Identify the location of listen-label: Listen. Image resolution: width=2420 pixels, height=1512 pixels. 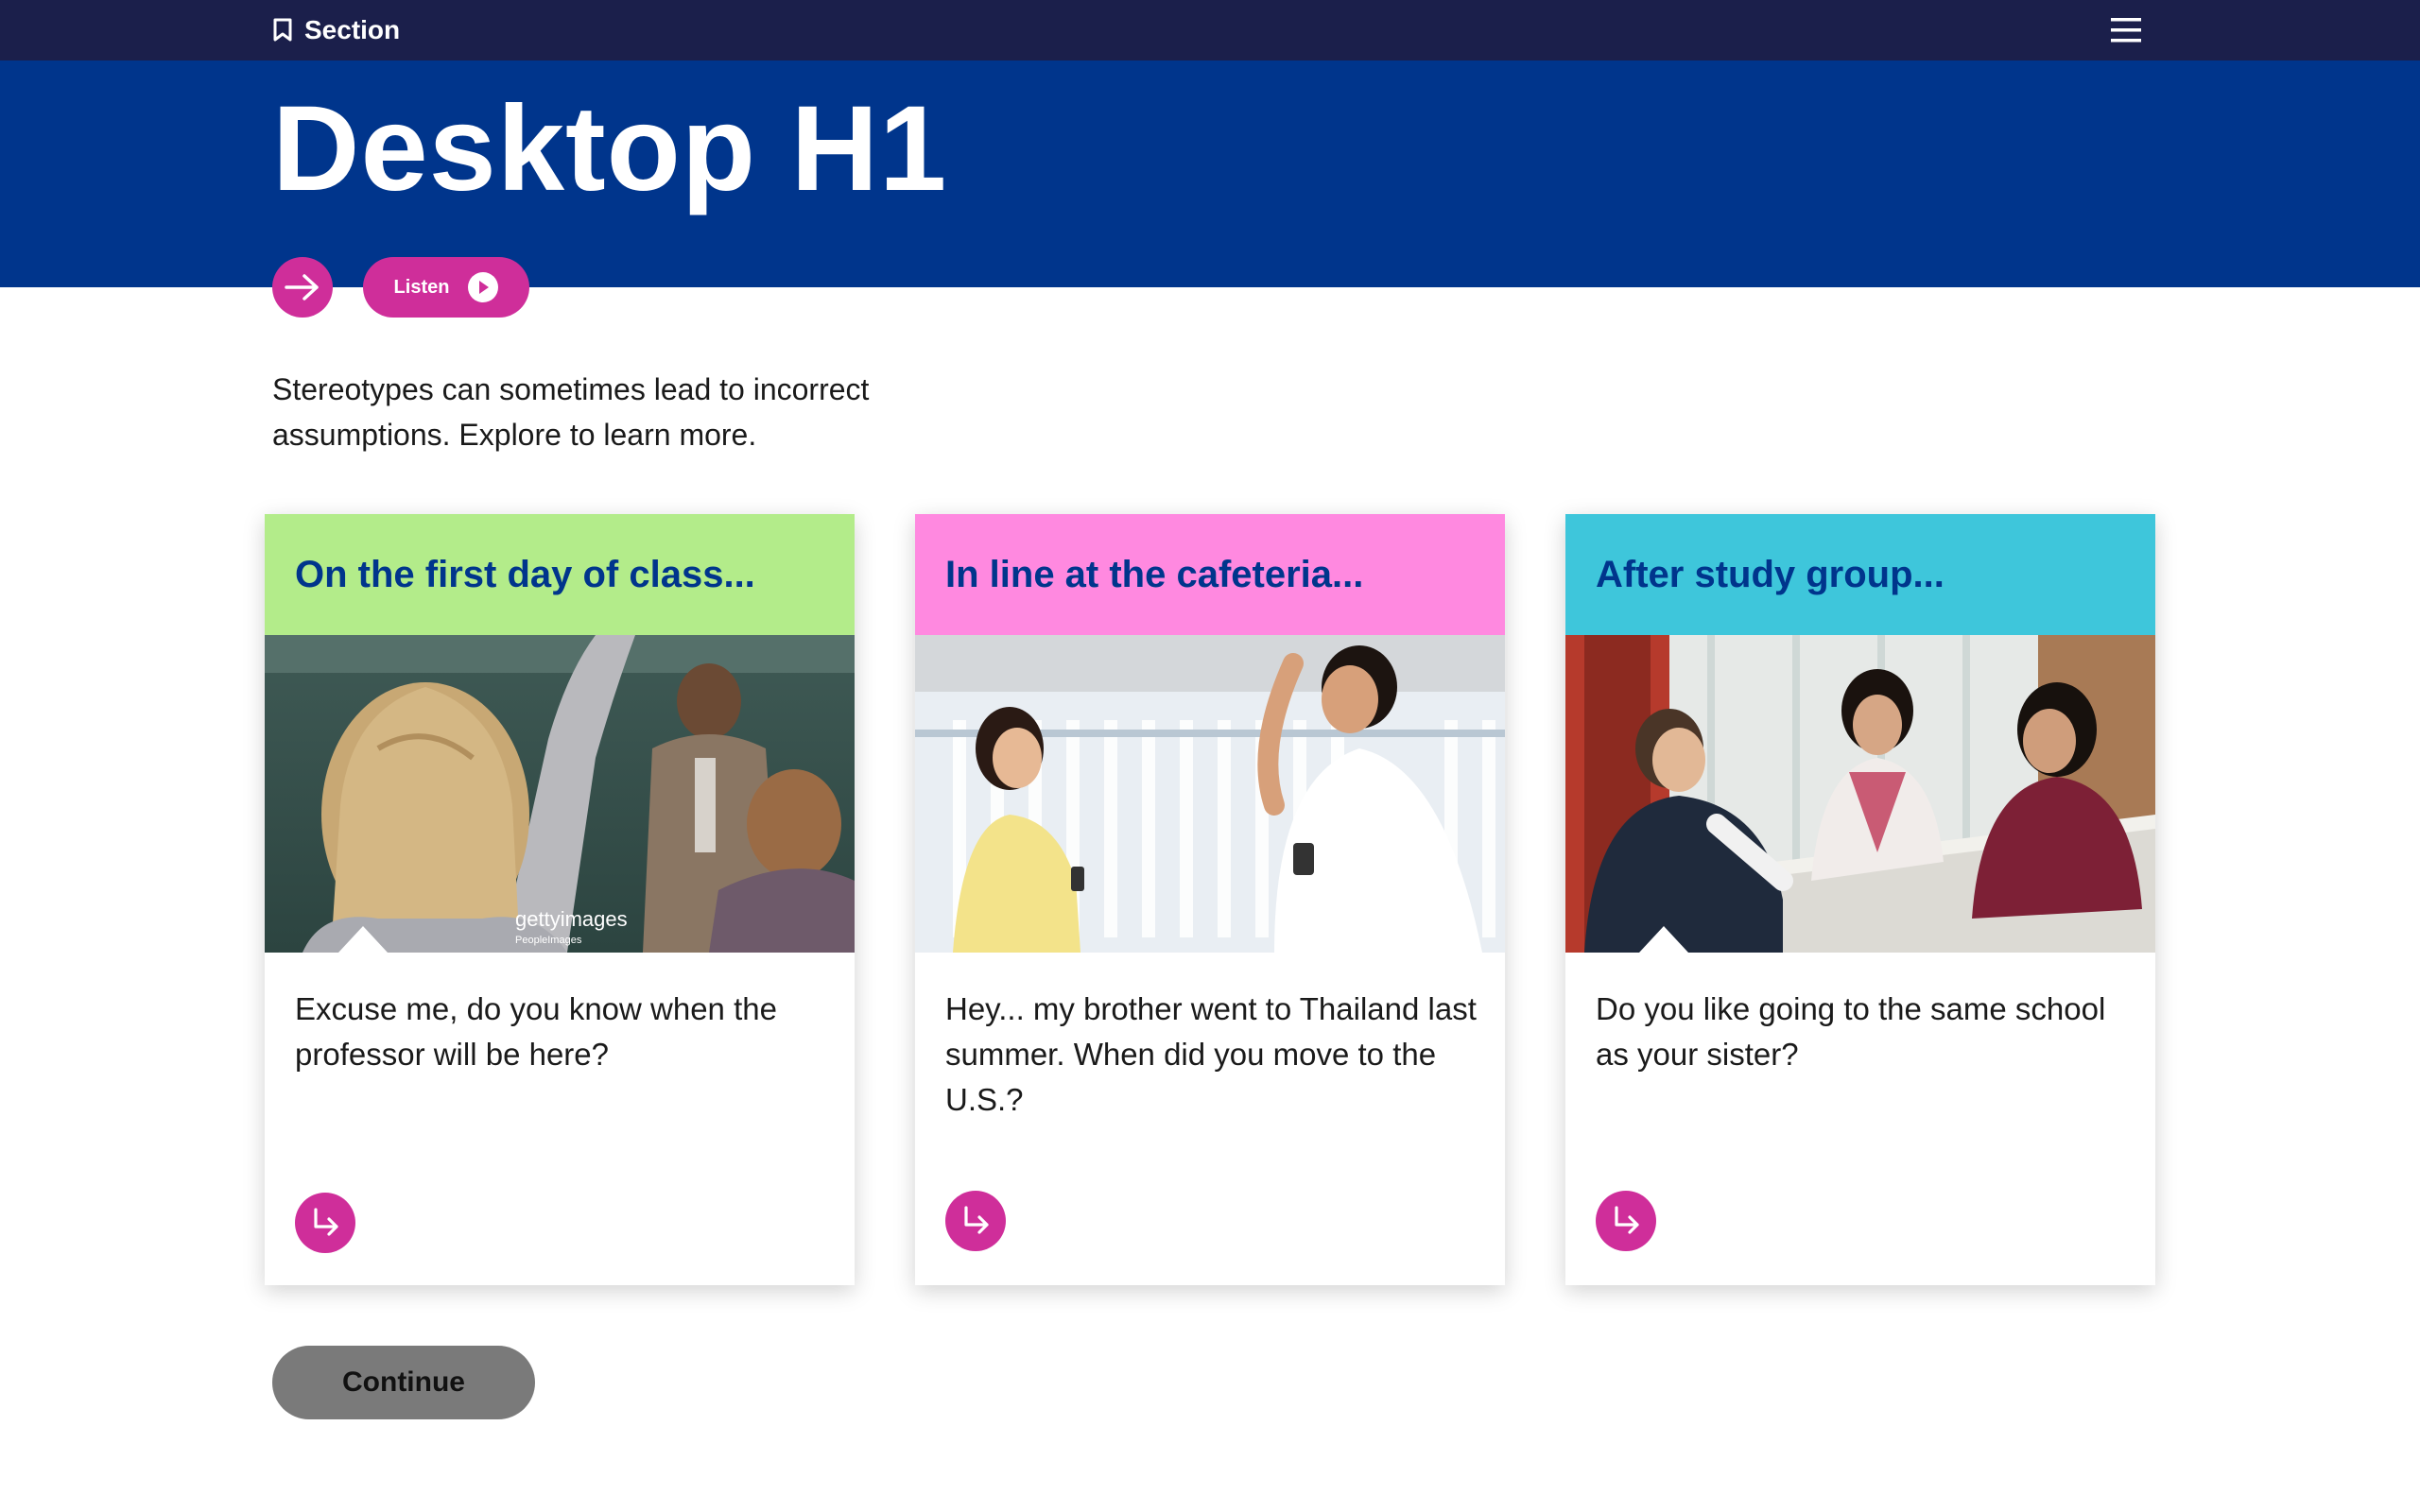
(421, 287).